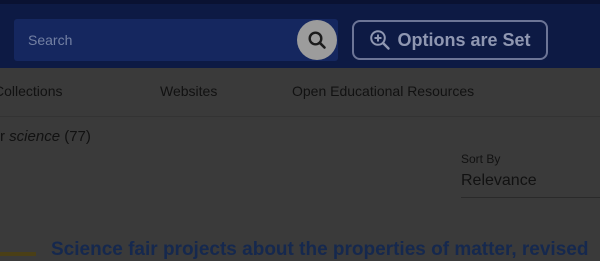 This screenshot has width=600, height=261. I want to click on search-input, so click(154, 40).